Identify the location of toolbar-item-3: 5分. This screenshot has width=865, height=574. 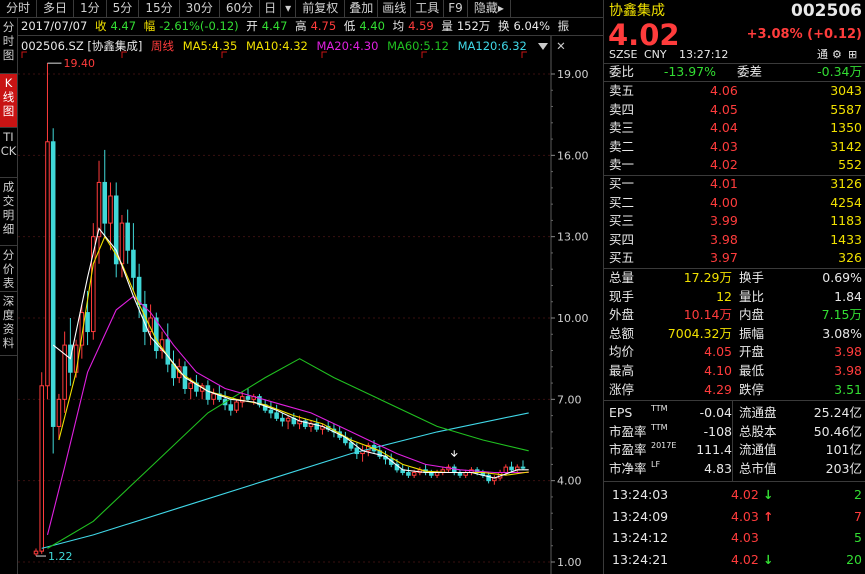
(123, 9).